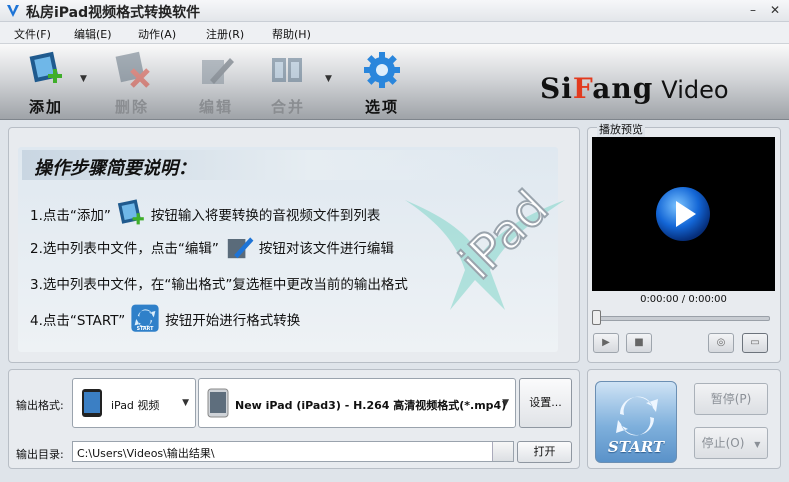 This screenshot has height=482, width=789. What do you see at coordinates (293, 451) in the screenshot?
I see `output-dir-input: C:\Users\Videos\输出结果\` at bounding box center [293, 451].